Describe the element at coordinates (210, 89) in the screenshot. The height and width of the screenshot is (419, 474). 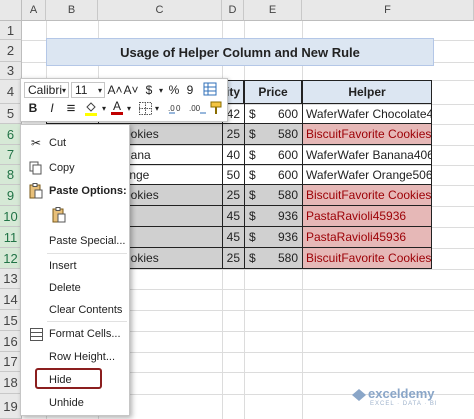
I see `format-as-table-icon` at that location.